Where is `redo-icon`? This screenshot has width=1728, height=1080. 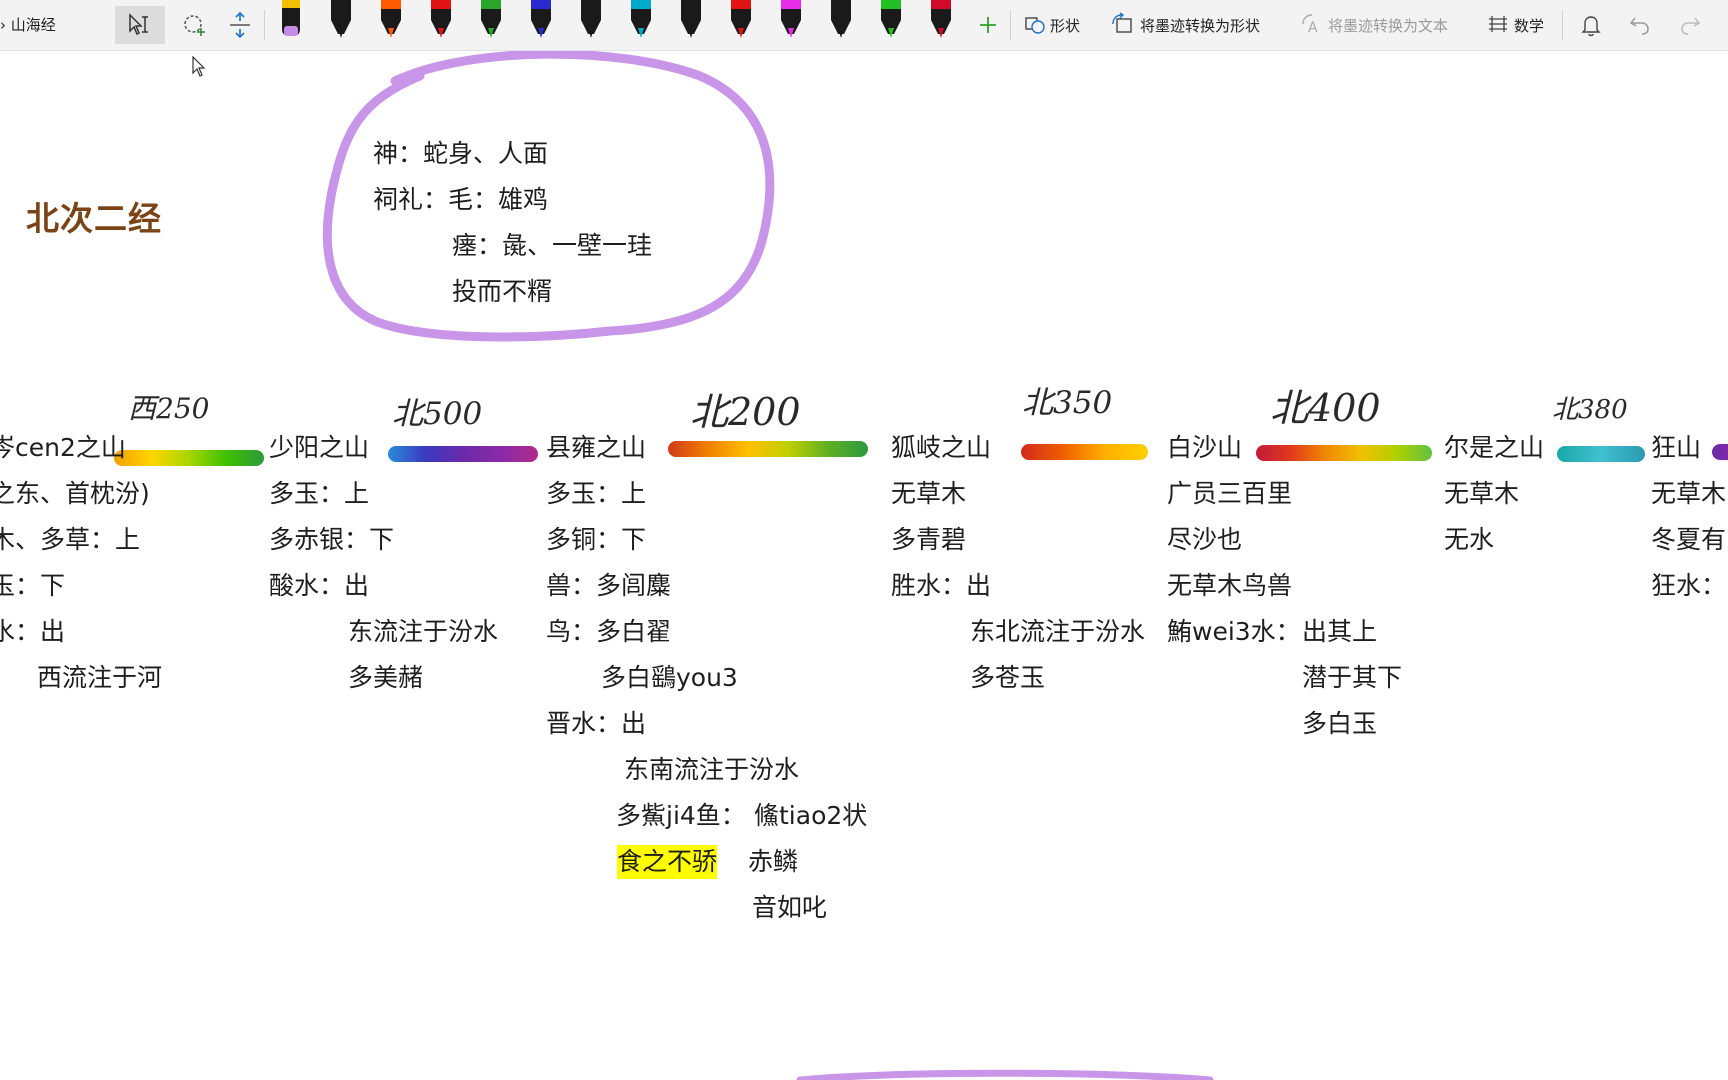
redo-icon is located at coordinates (1691, 26).